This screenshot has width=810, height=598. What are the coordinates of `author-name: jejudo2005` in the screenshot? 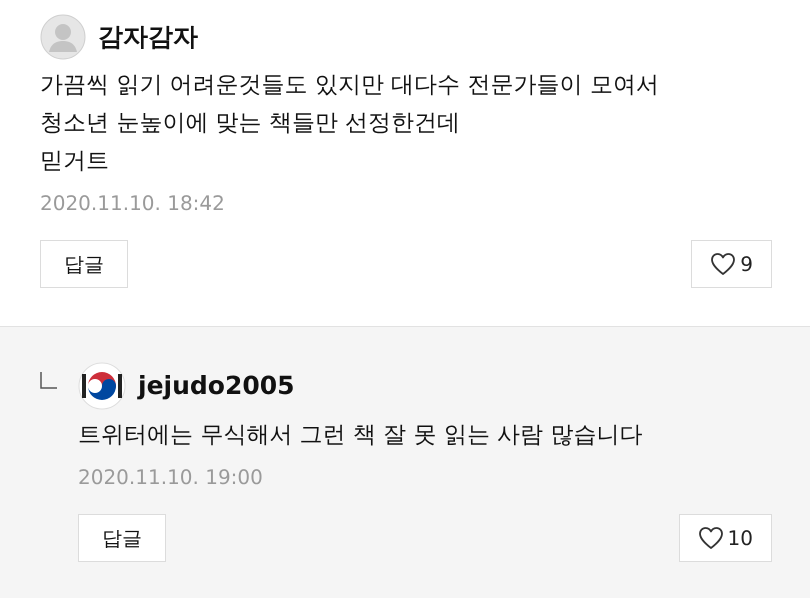 It's located at (216, 386).